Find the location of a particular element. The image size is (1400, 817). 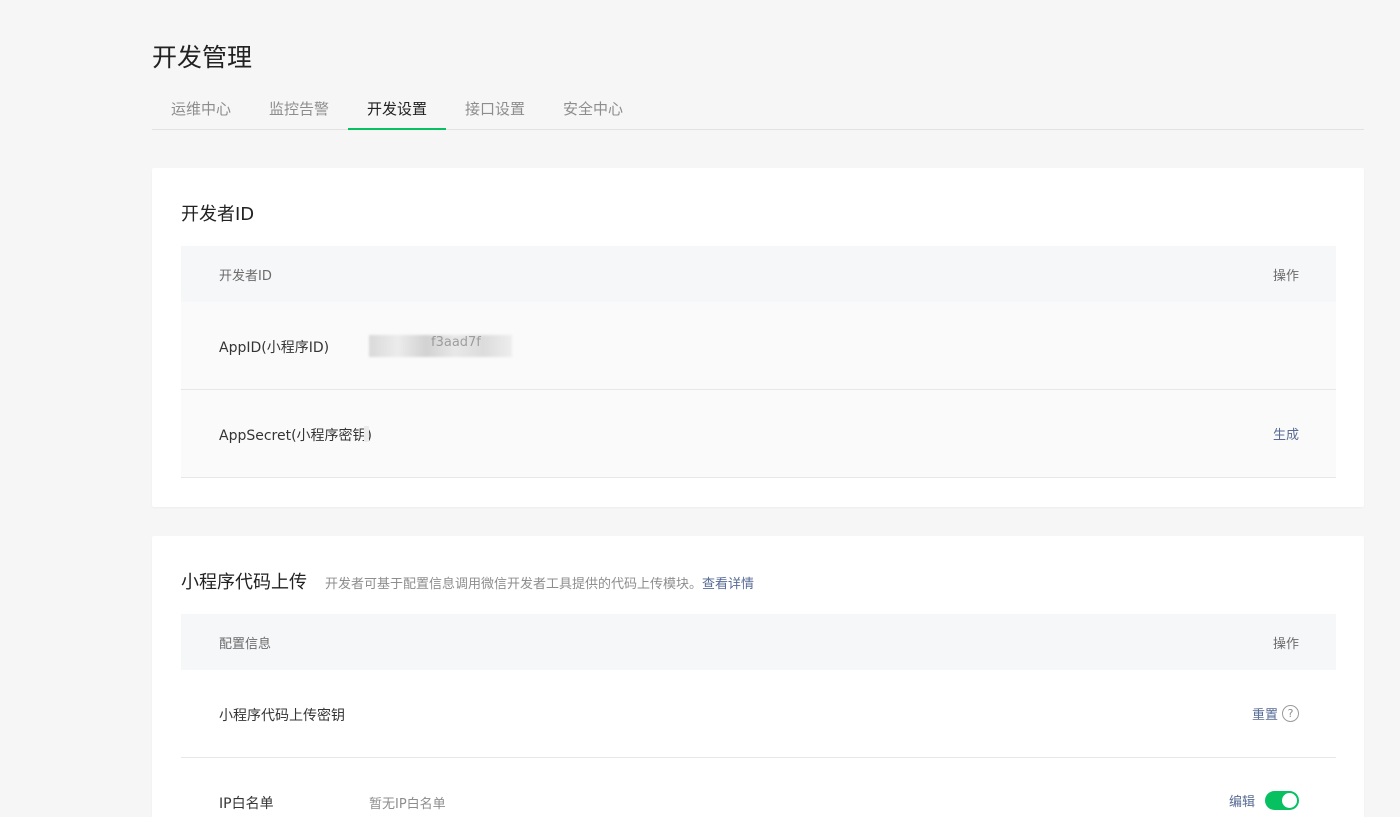

developer-id-title: 开发者ID is located at coordinates (218, 214).